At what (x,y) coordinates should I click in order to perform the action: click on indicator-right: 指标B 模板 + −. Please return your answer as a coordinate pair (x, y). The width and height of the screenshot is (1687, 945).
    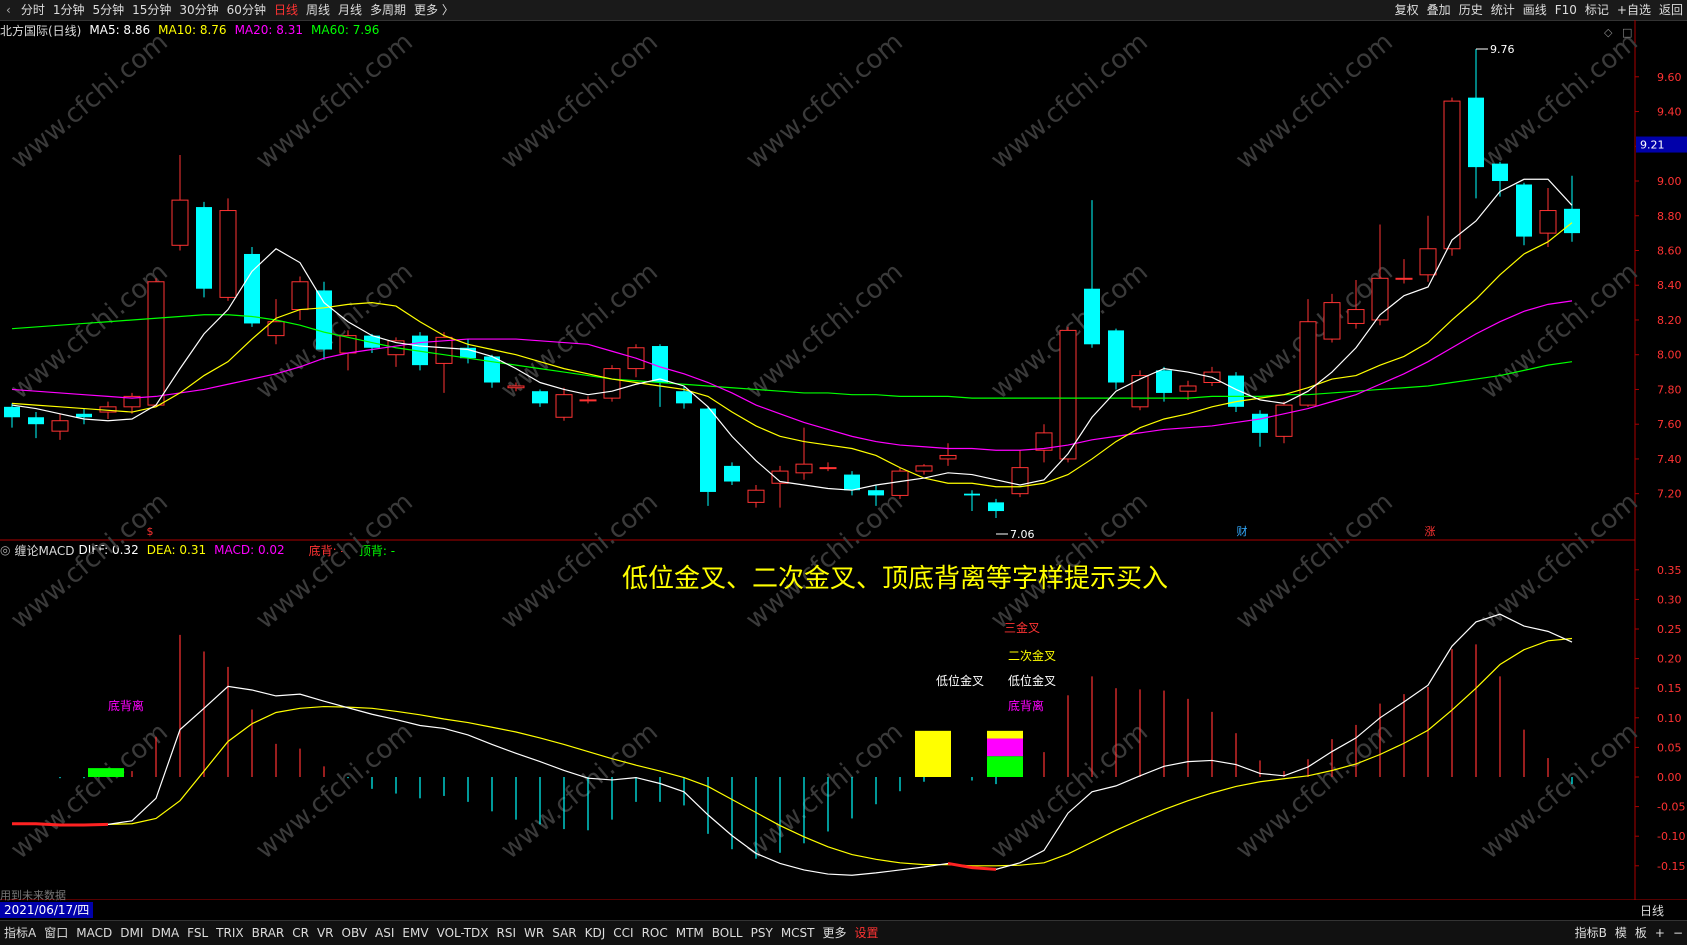
    Looking at the image, I should click on (1629, 933).